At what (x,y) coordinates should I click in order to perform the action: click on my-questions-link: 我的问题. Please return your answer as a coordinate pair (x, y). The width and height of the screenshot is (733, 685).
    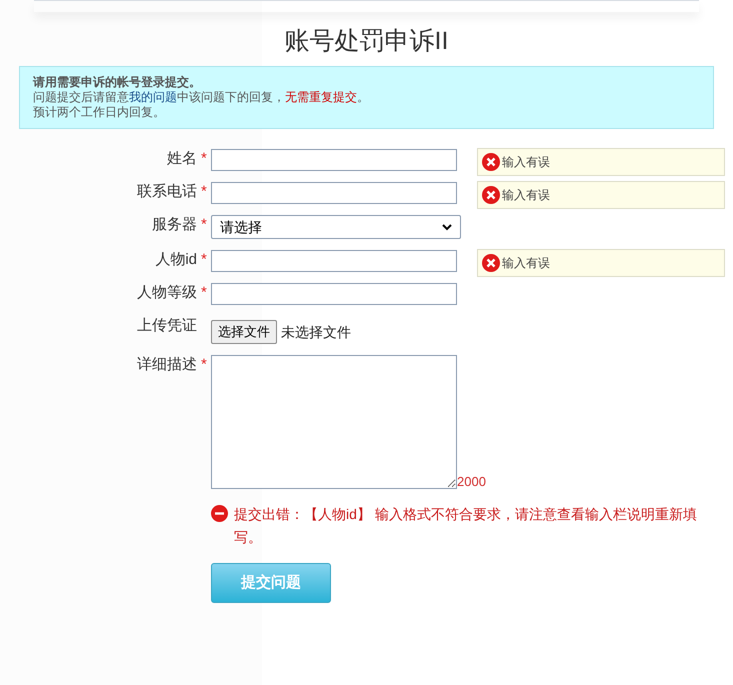
    Looking at the image, I should click on (153, 97).